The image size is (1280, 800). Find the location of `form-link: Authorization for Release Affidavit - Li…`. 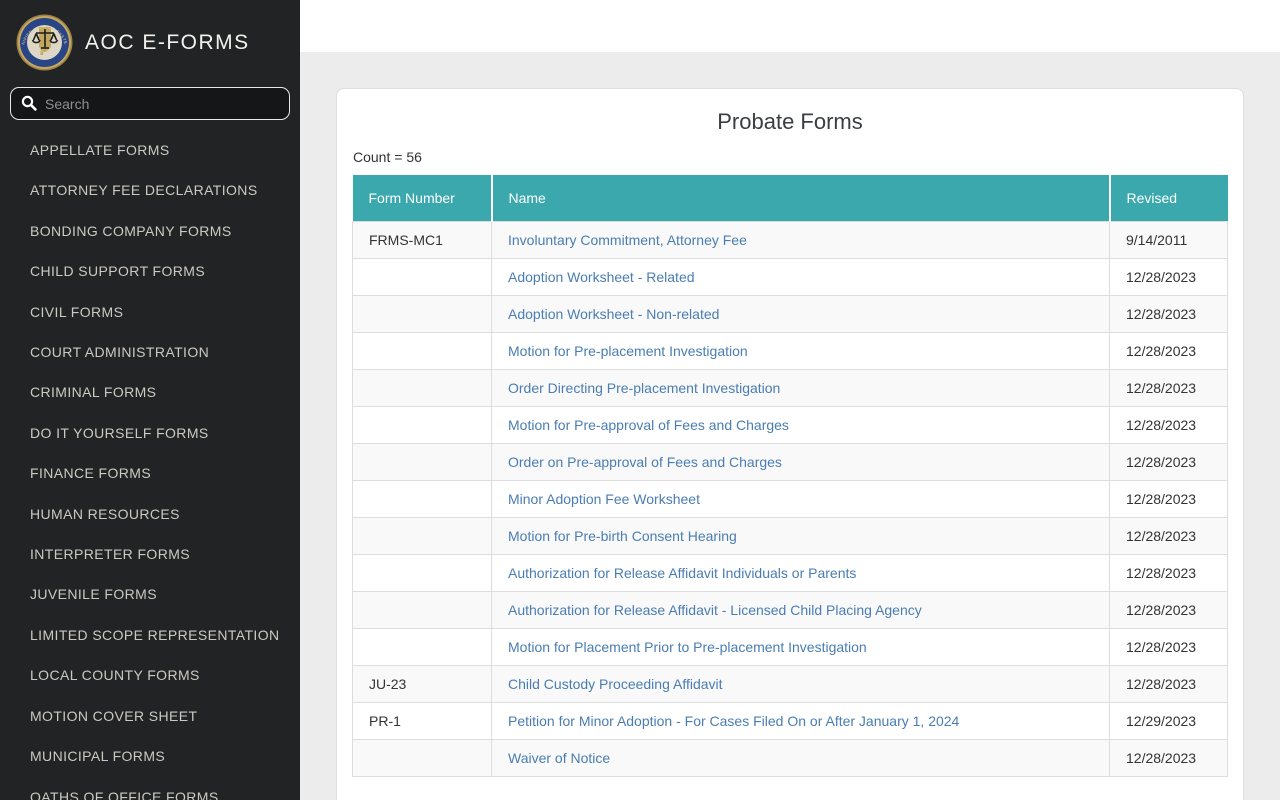

form-link: Authorization for Release Affidavit - Li… is located at coordinates (715, 610).